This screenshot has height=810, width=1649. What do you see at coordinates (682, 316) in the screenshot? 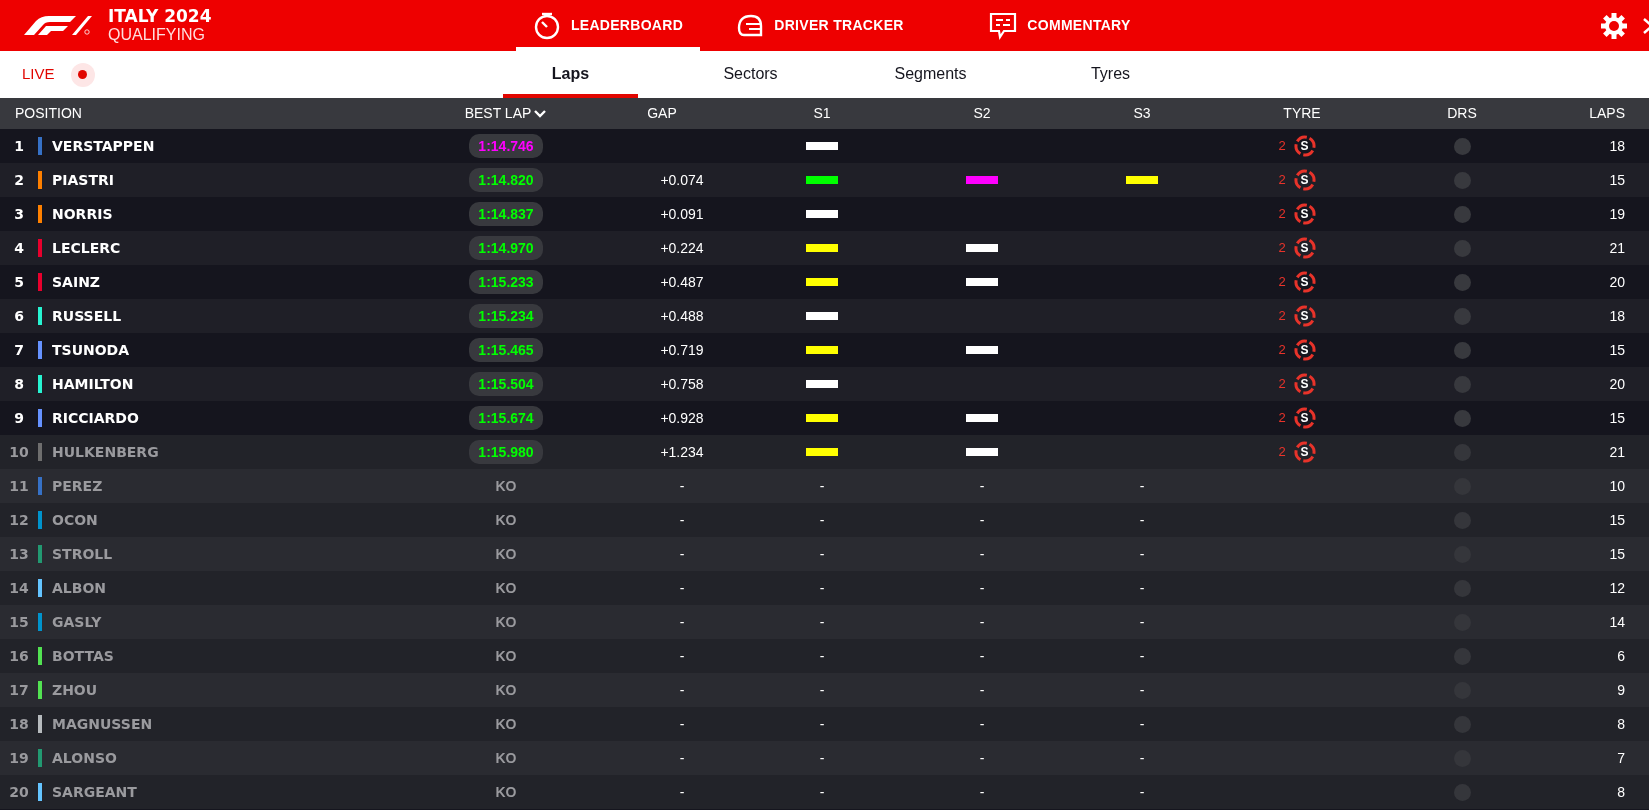
I see `gap-value: +0.488` at bounding box center [682, 316].